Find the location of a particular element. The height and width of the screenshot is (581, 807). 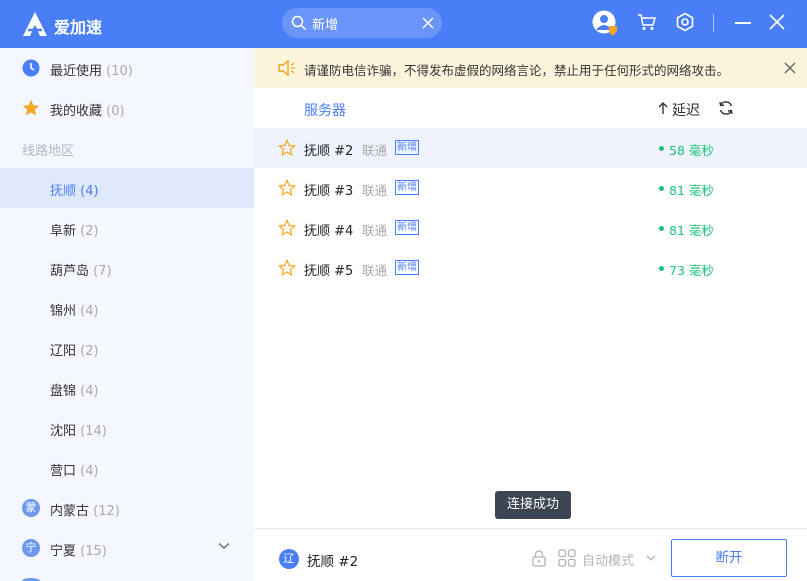

user-avatar-icon is located at coordinates (605, 23).